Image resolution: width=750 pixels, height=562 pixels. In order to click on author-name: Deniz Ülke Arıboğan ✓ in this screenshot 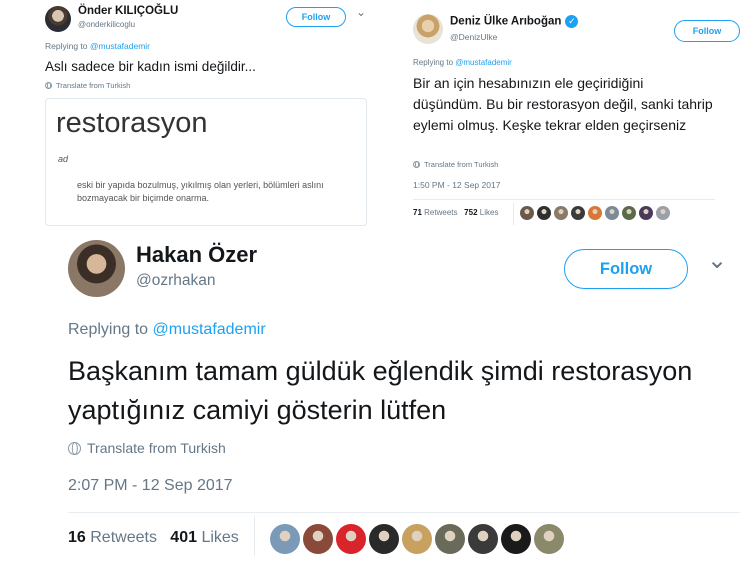, I will do `click(514, 21)`.